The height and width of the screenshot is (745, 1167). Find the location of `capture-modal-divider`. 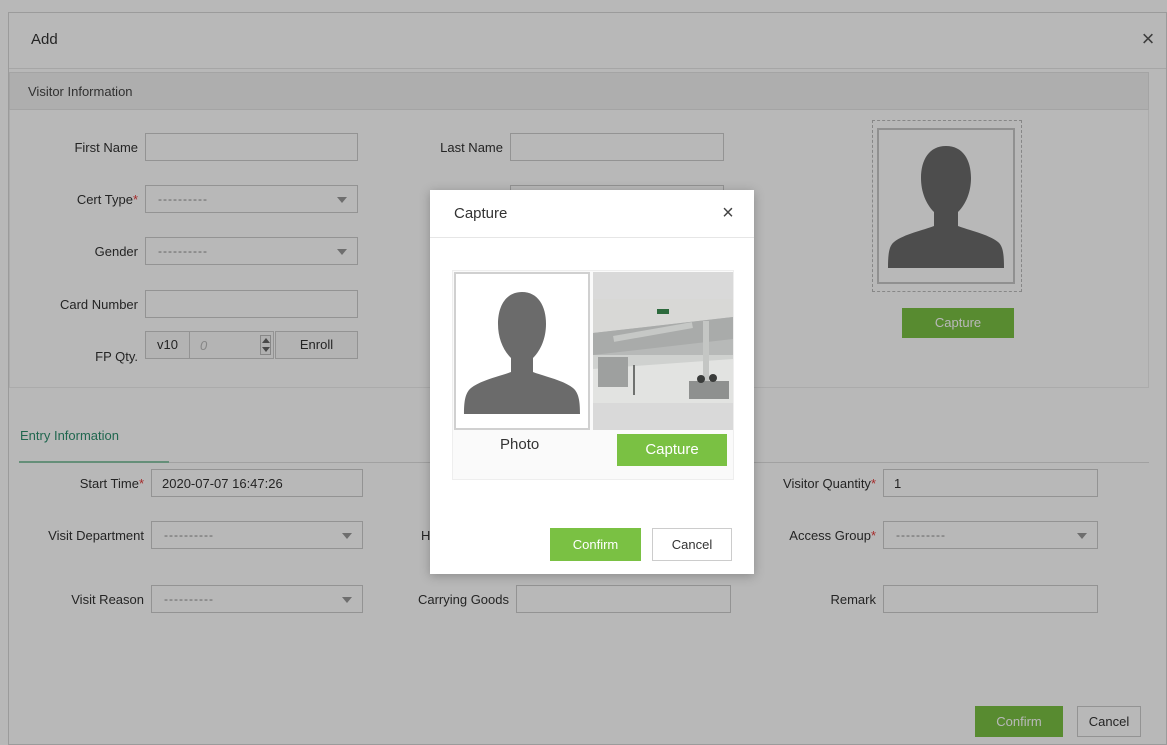

capture-modal-divider is located at coordinates (592, 237).